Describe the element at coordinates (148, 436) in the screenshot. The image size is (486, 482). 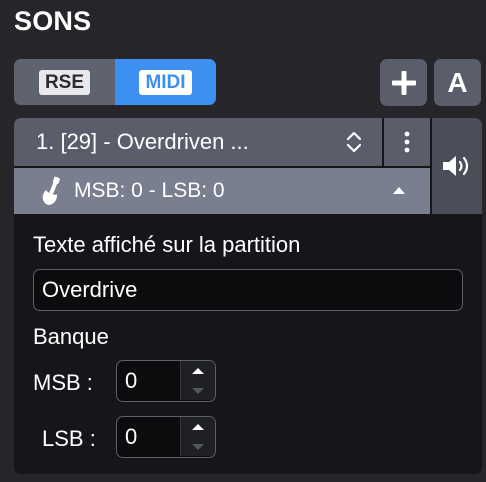
I see `lsb-input` at that location.